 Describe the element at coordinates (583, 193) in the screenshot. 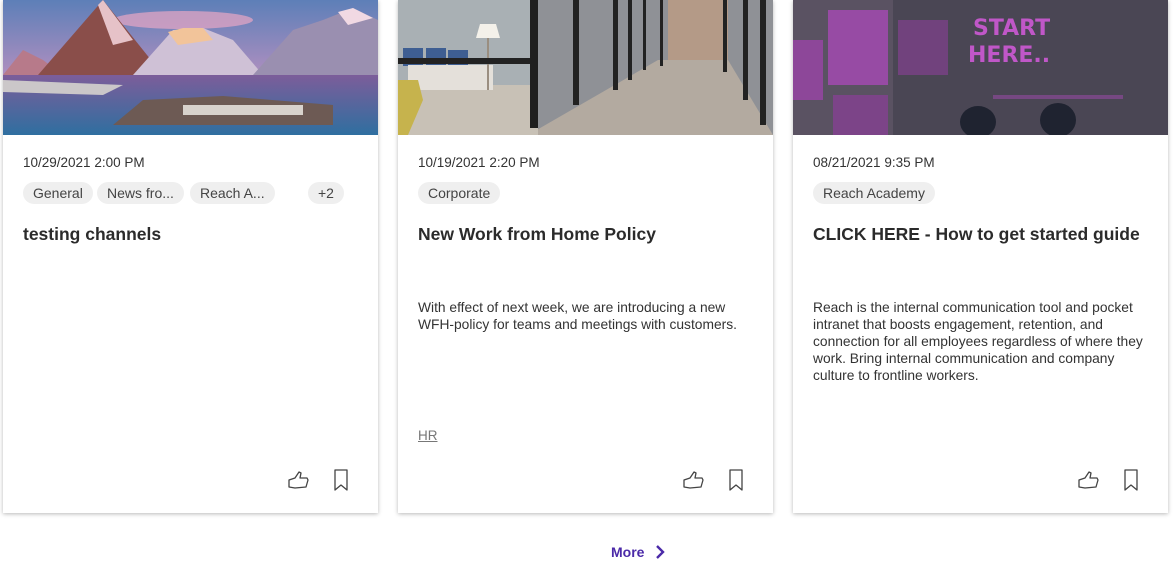

I see `channel-chips: Corporate` at that location.